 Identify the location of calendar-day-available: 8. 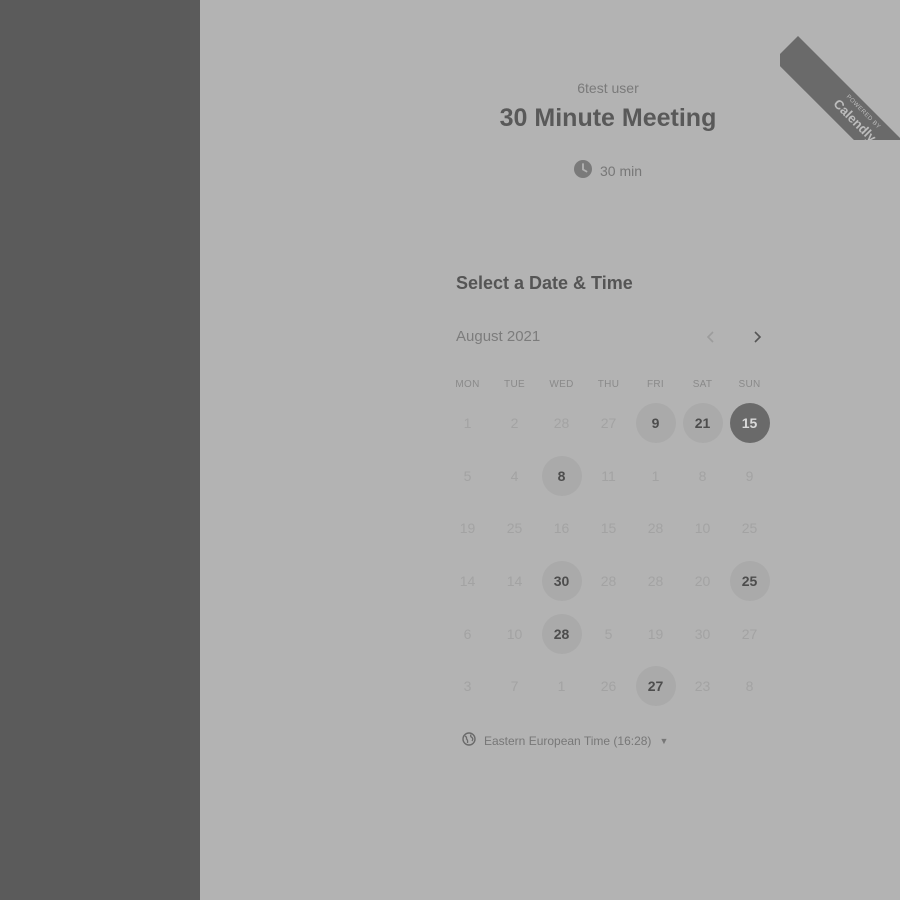
(561, 476).